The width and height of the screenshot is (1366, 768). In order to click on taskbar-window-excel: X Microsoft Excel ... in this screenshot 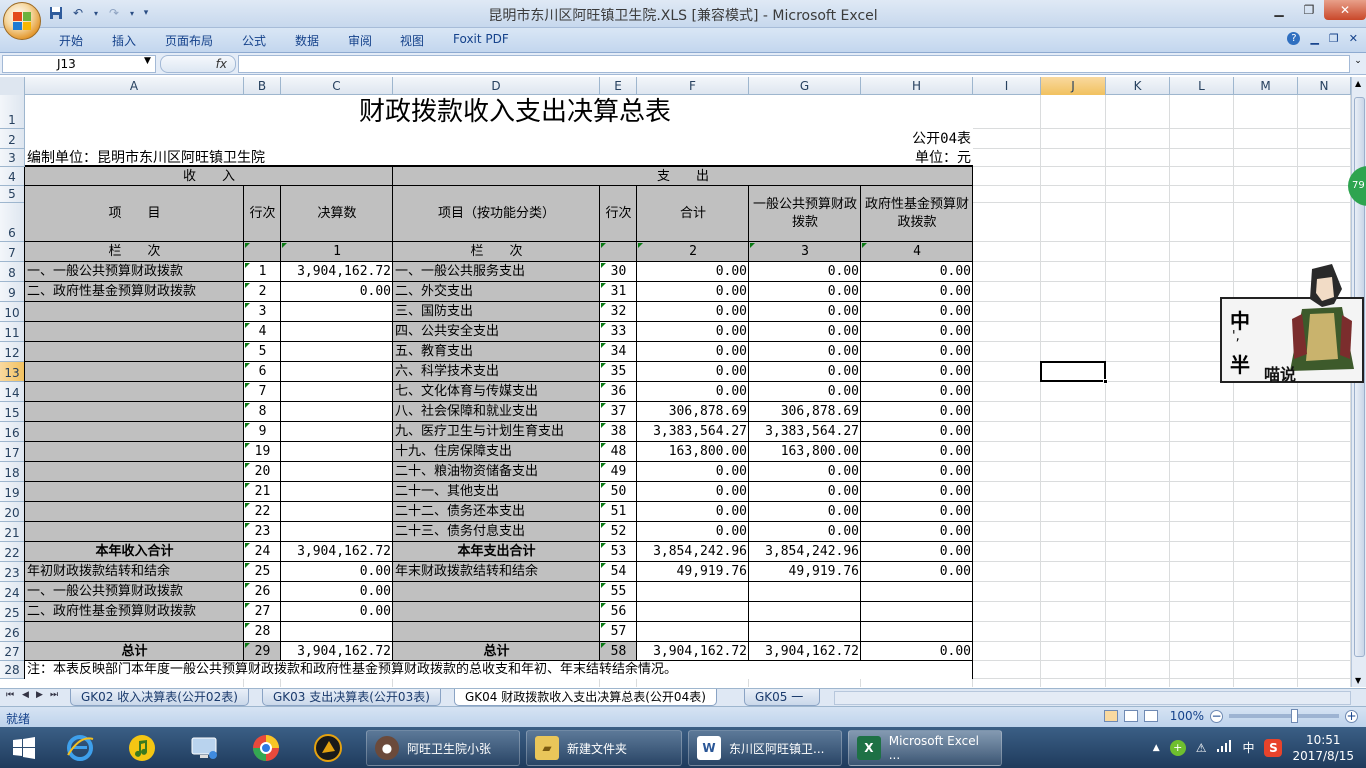, I will do `click(925, 748)`.